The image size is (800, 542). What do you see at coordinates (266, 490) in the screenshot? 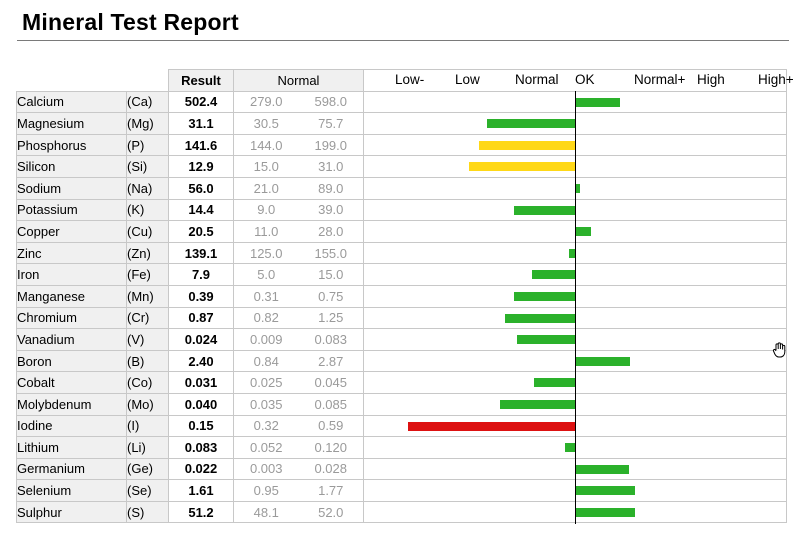
I see `normal-low: 0.95` at bounding box center [266, 490].